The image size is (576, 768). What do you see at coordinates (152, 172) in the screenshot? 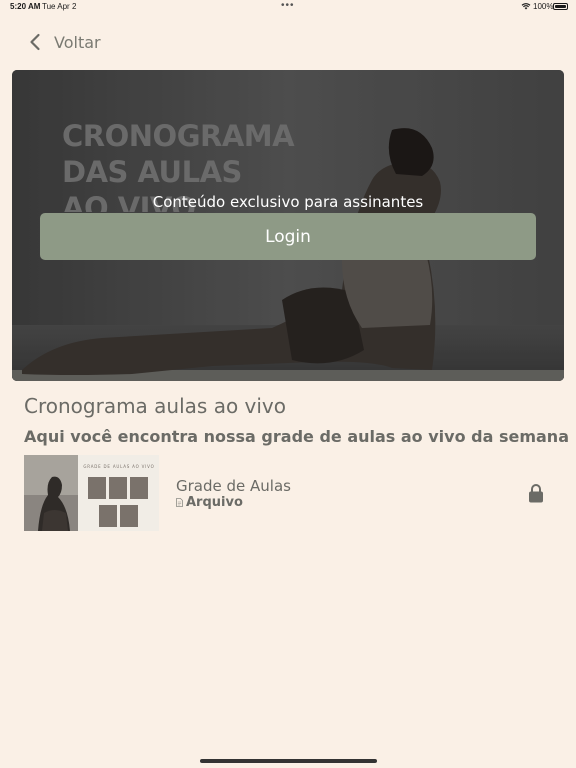
I see `hero-image-title-line-2: DAS AULAS` at bounding box center [152, 172].